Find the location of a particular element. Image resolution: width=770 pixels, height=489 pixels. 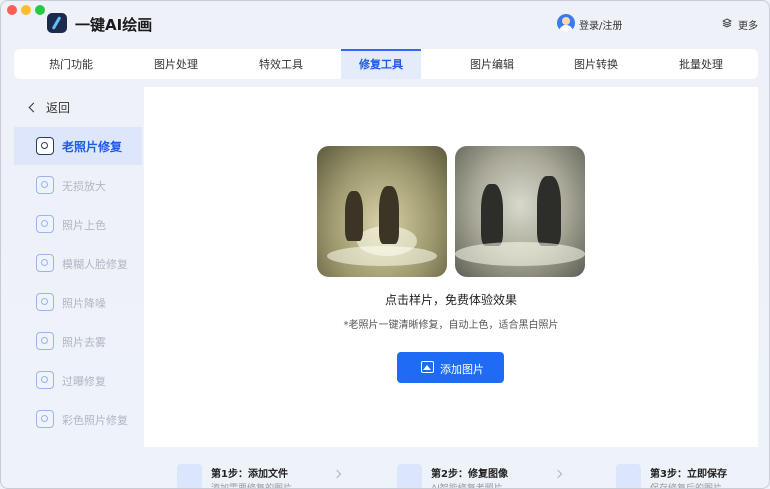

sidebar-item-label: 照片上色 is located at coordinates (84, 225).